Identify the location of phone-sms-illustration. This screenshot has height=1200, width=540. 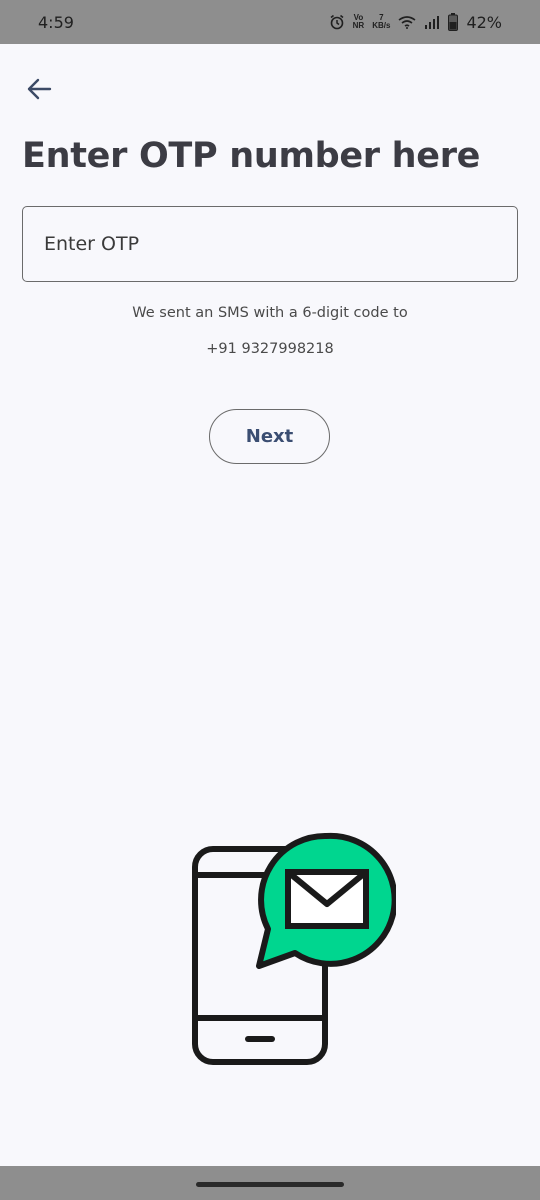
(294, 950).